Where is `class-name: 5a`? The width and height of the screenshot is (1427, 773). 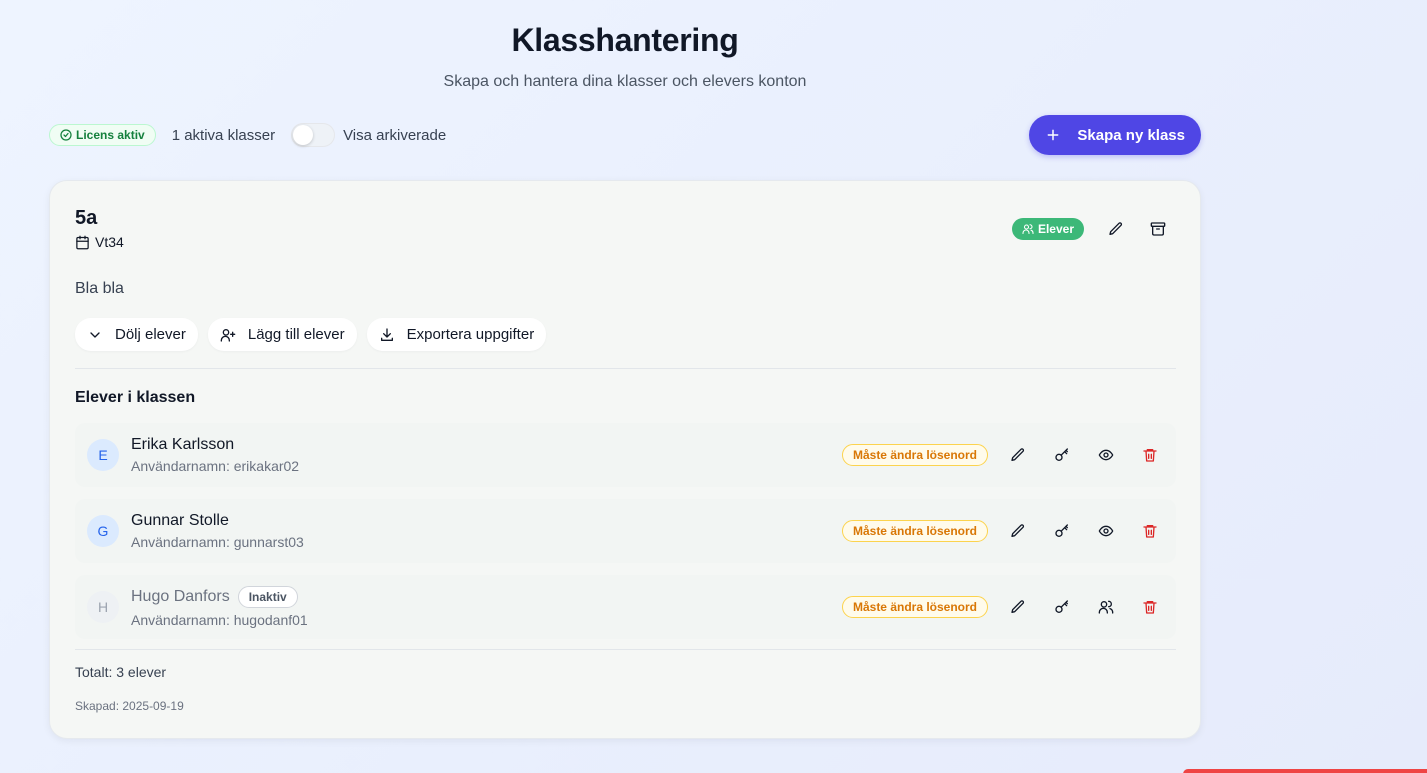
class-name: 5a is located at coordinates (86, 218).